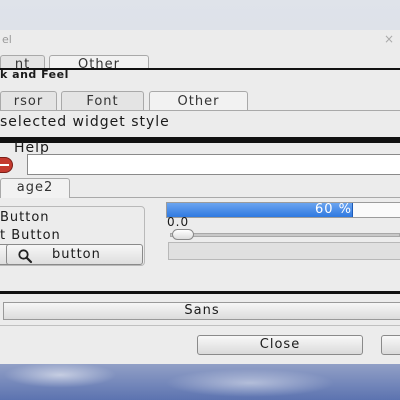 This screenshot has width=400, height=400. I want to click on help-button, so click(390, 345).